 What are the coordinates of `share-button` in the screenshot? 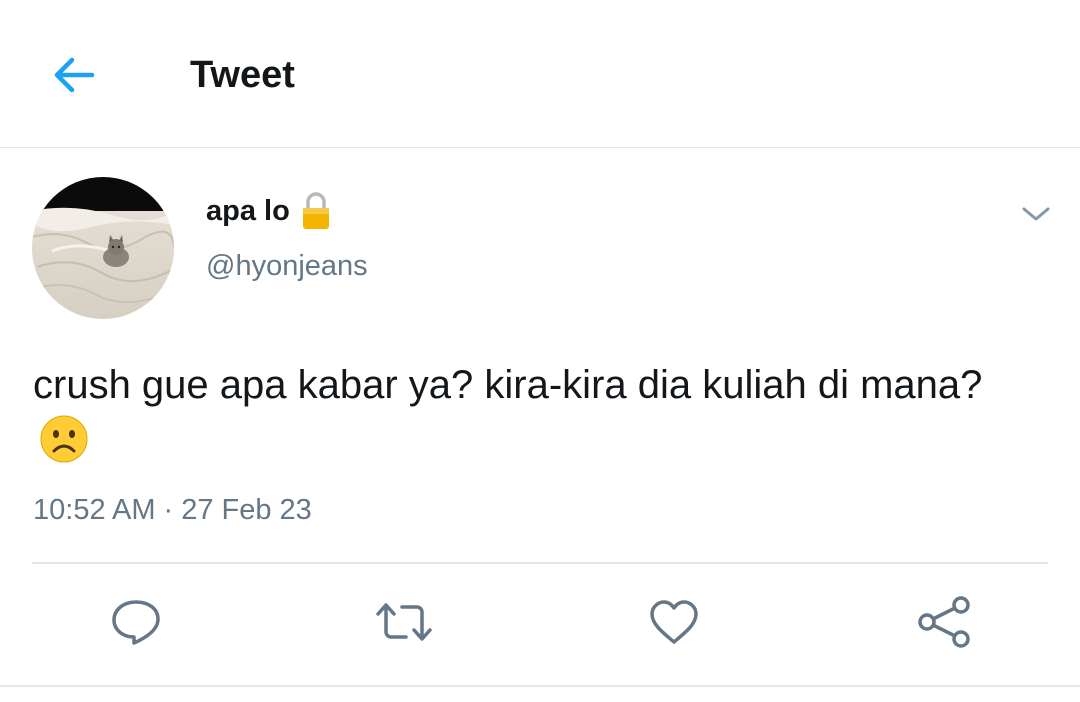 It's located at (944, 622).